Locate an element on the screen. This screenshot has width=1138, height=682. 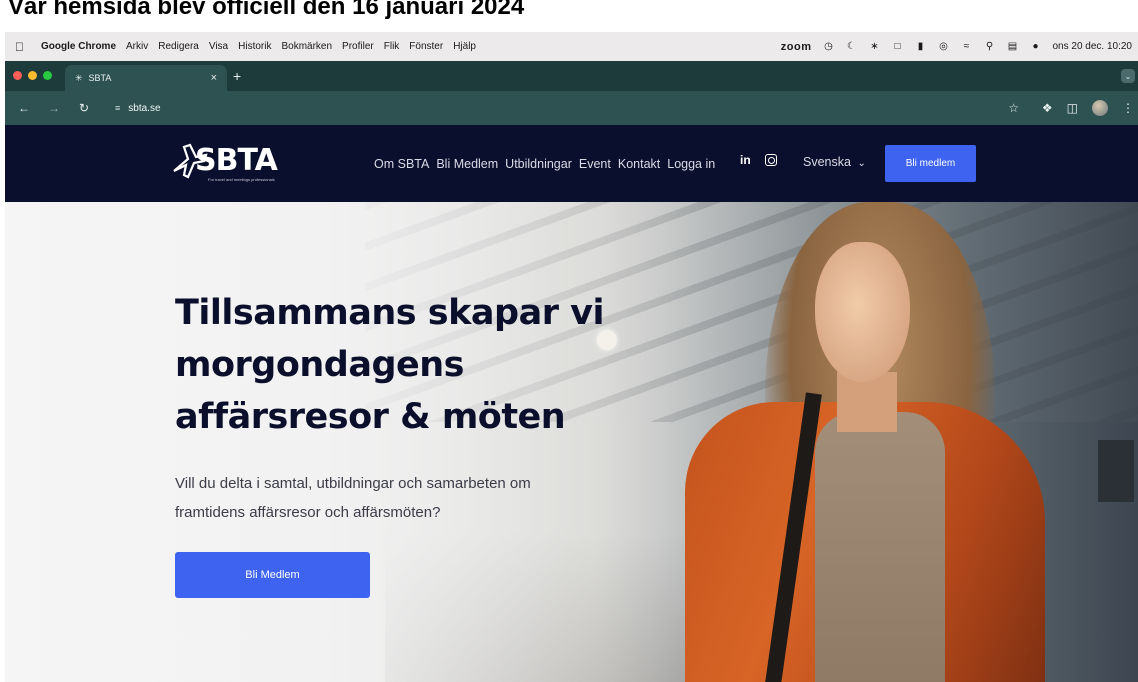
logo-tagline: For travel and meetings professionals is located at coordinates (241, 179).